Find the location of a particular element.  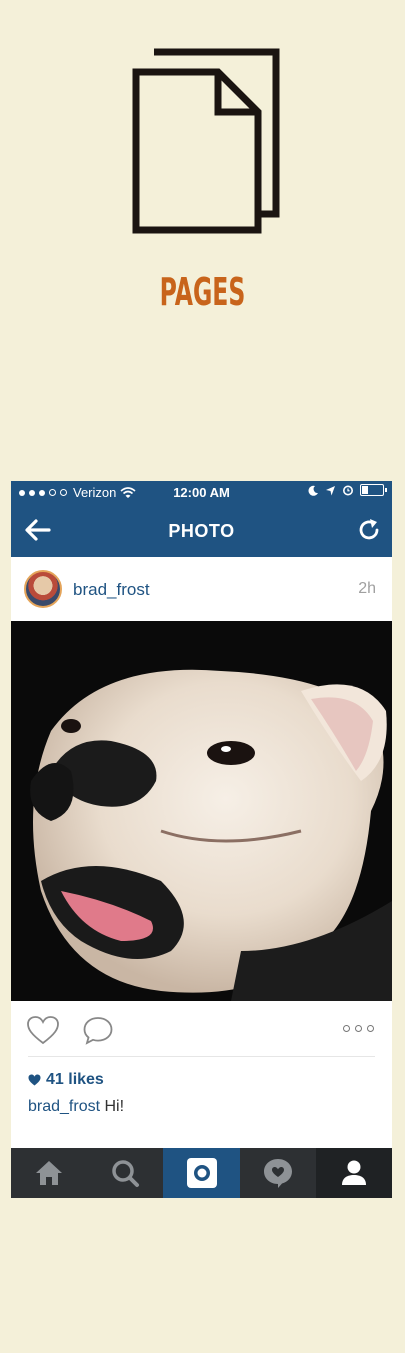

likes-count: 41 likes is located at coordinates (66, 1080).